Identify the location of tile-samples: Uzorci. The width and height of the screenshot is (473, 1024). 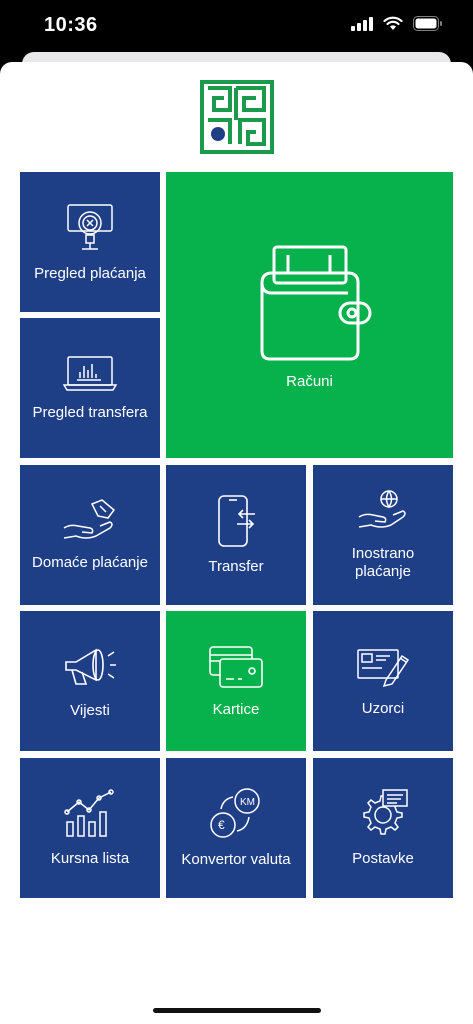
(383, 681).